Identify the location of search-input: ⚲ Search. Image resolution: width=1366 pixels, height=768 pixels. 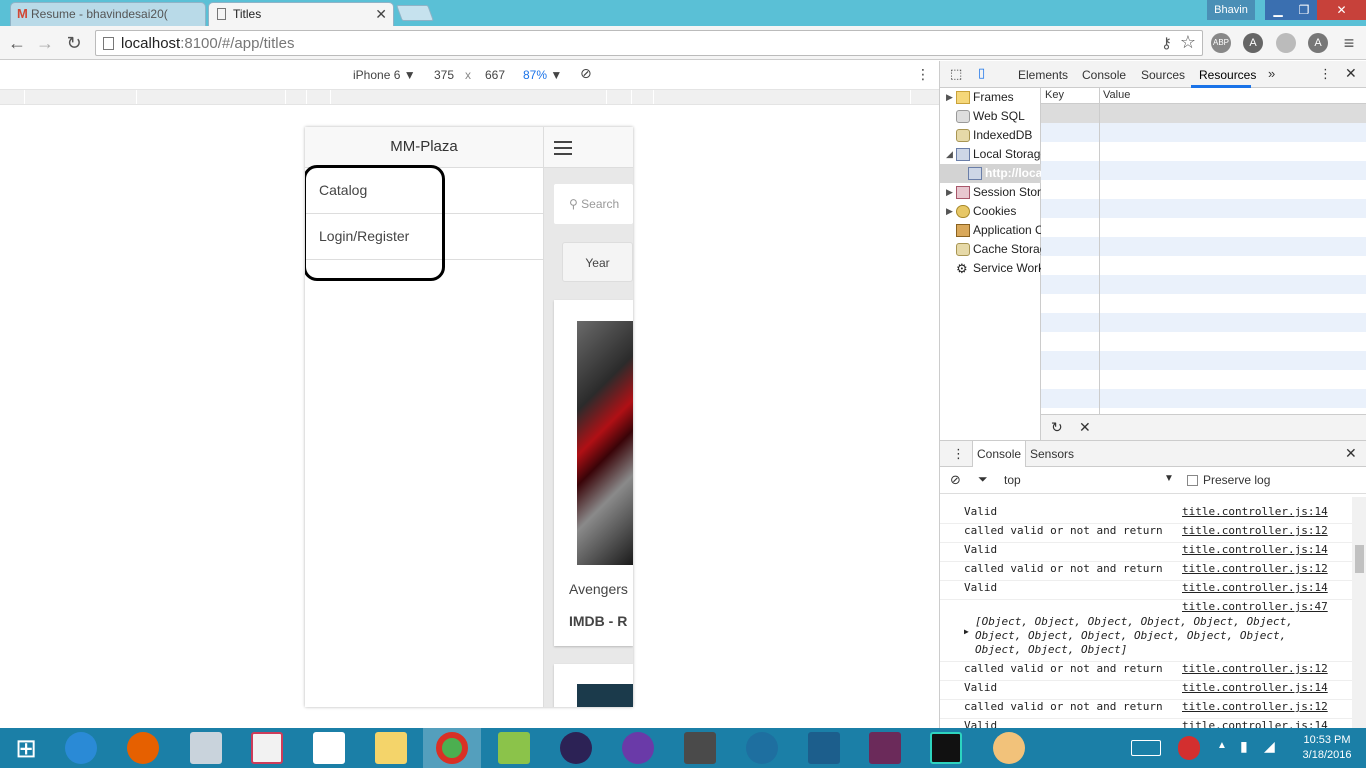
(593, 204).